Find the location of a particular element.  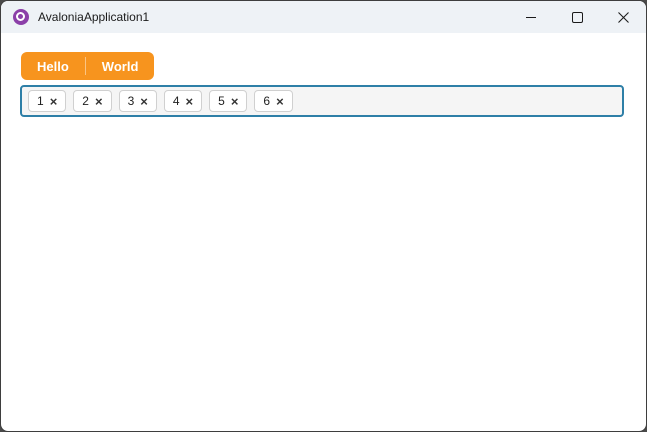

chip-1-remove-icon: × is located at coordinates (54, 101).